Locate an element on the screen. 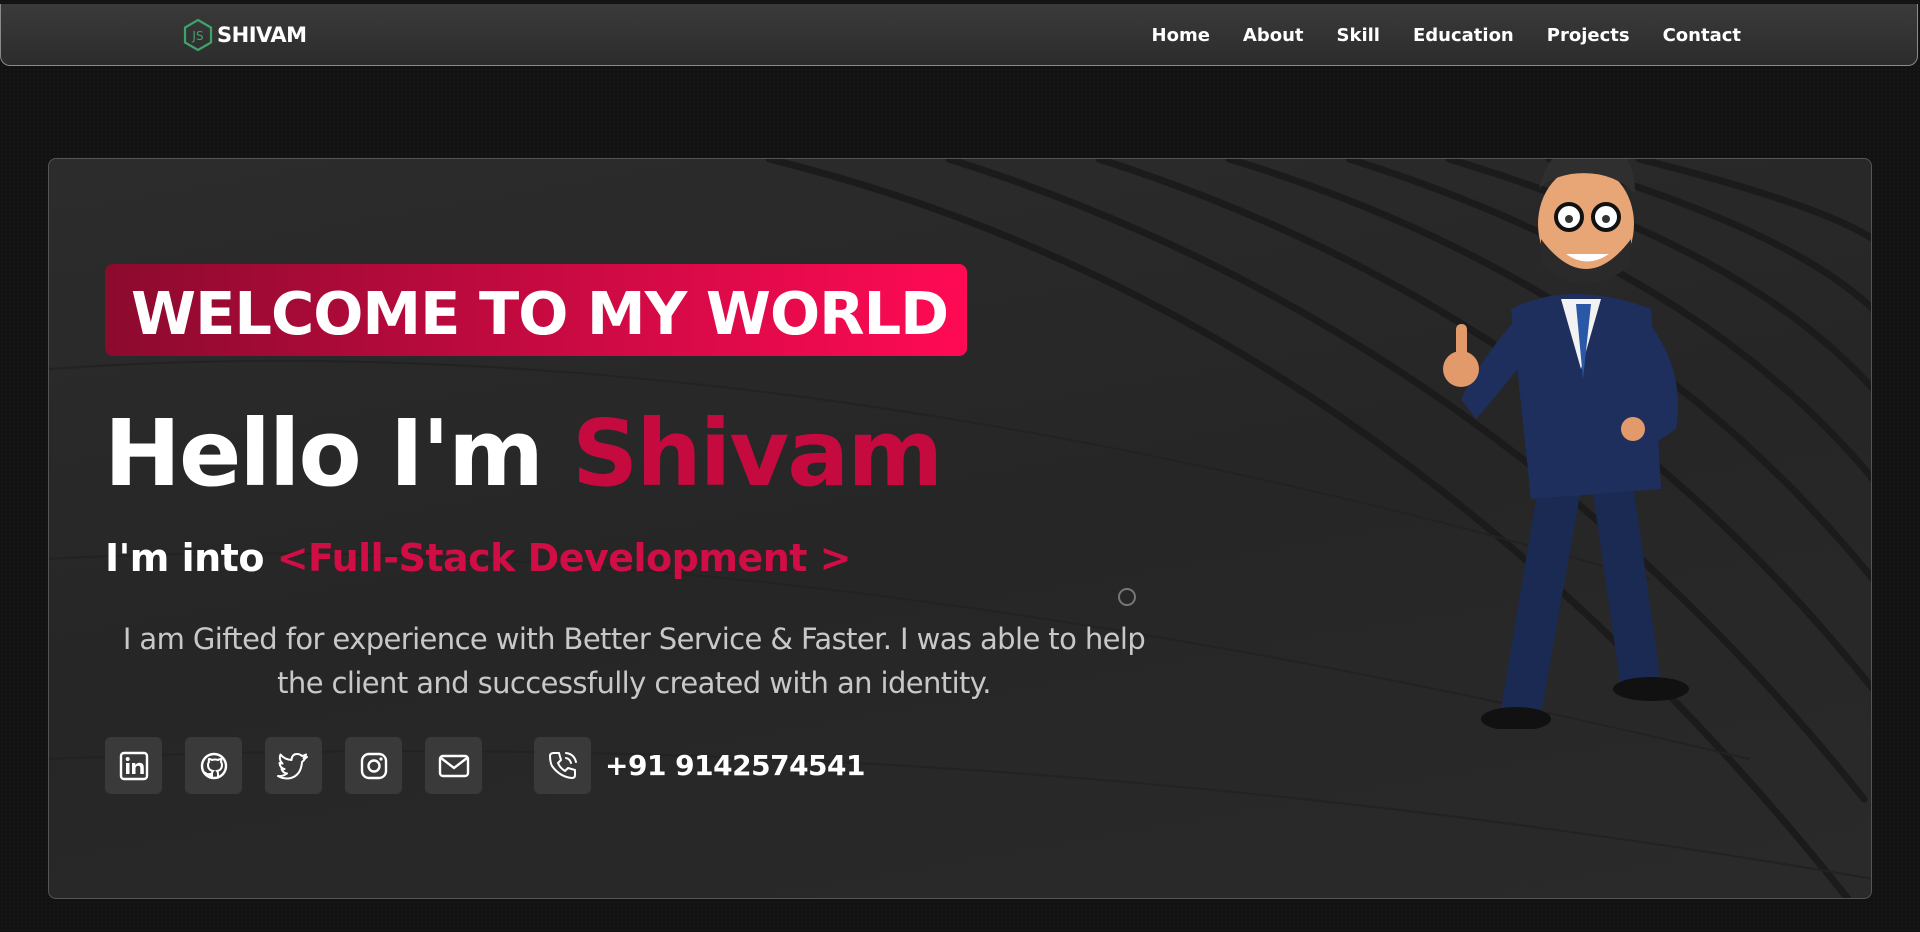  nav-home: Home is located at coordinates (1181, 35).